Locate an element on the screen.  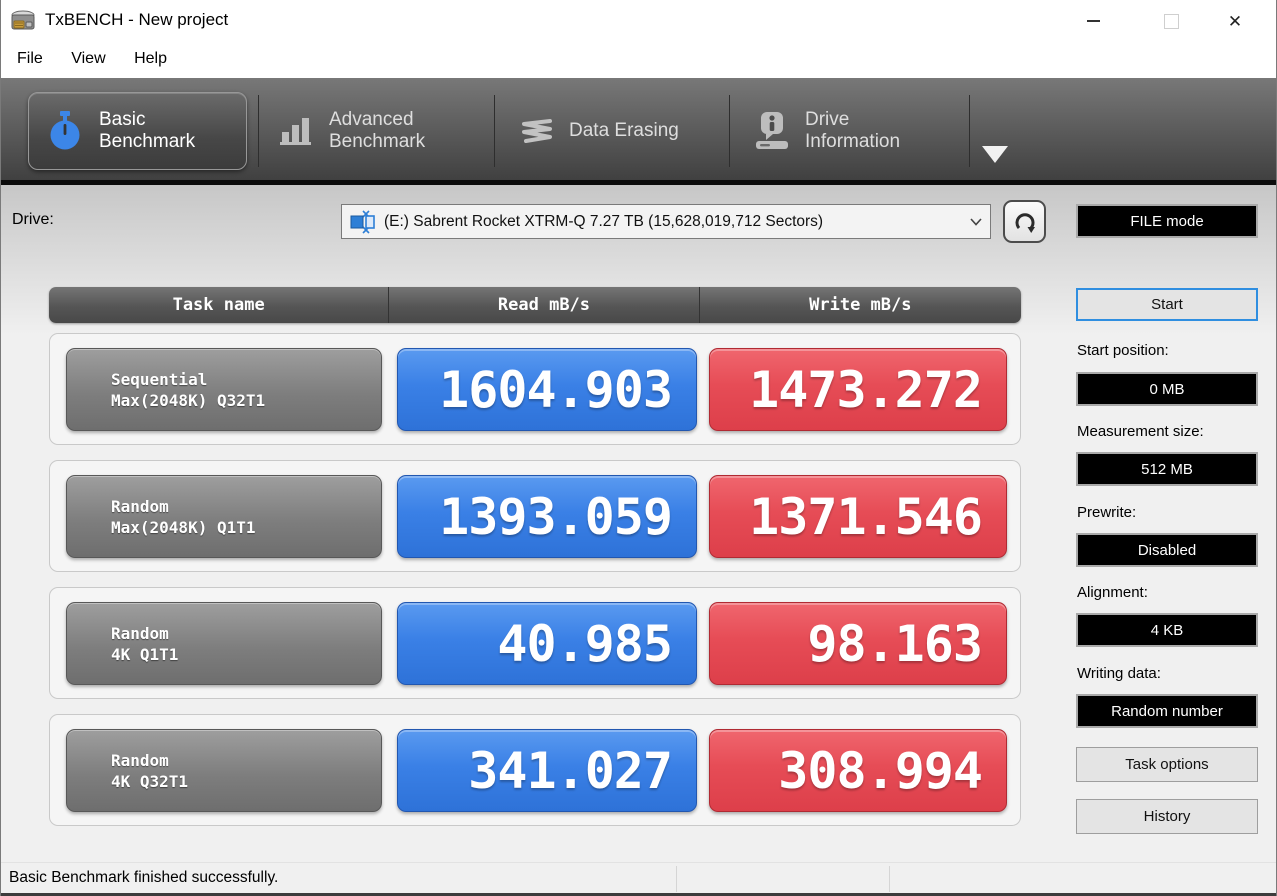
tab-drive-information: Drive Information is located at coordinates (853, 131).